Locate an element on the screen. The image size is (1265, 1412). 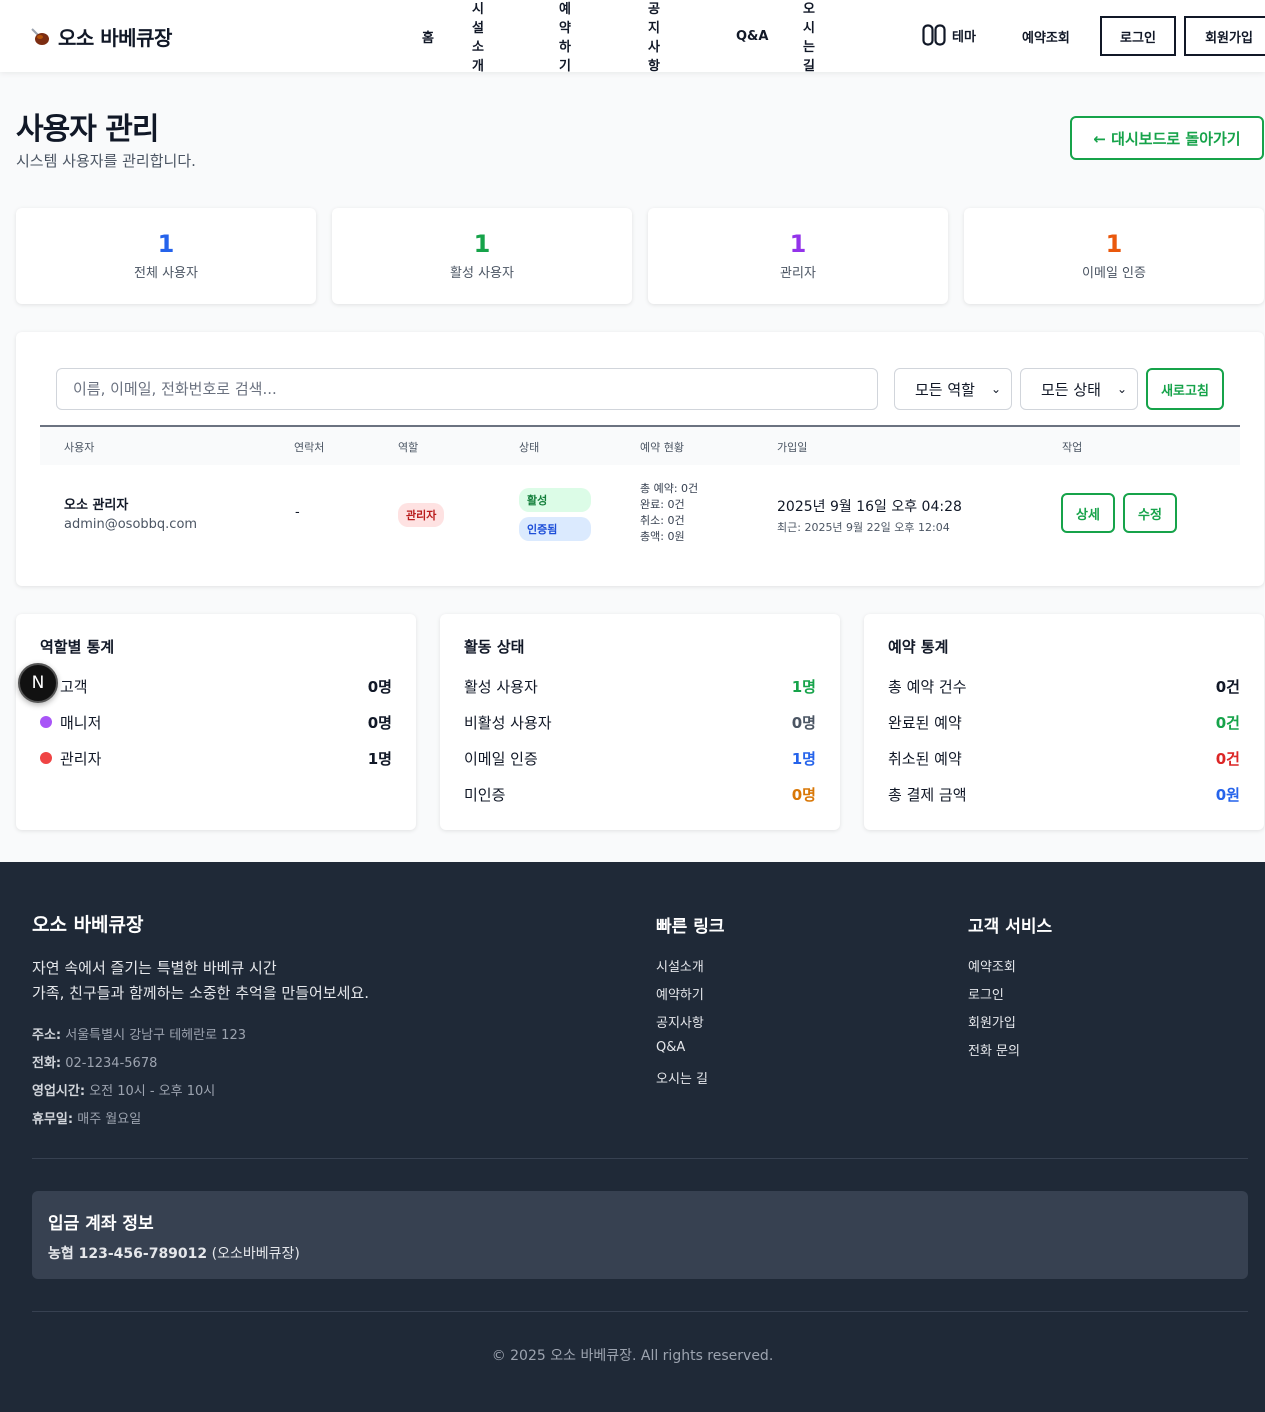
theme-label: 테마 is located at coordinates (964, 37).